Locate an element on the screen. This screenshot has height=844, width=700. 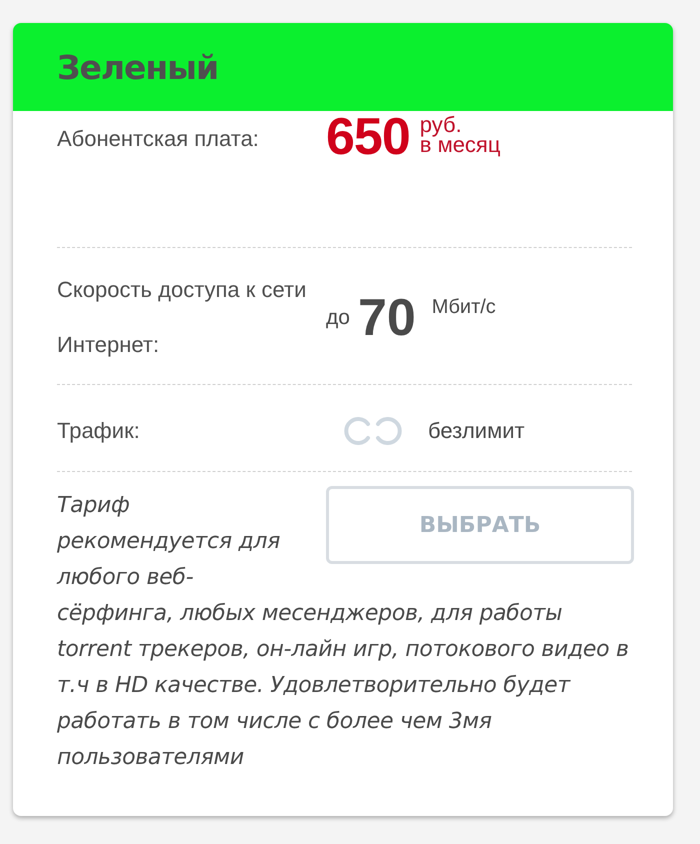
select-button: ВЫБРАТЬ is located at coordinates (480, 525).